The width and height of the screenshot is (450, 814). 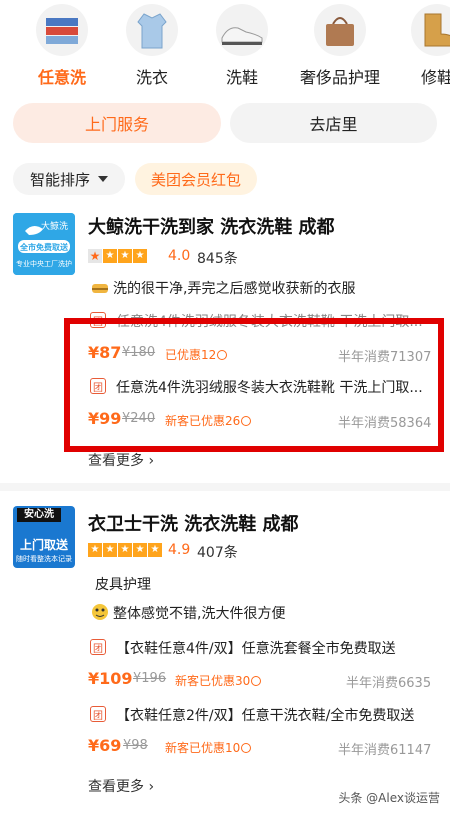 What do you see at coordinates (340, 30) in the screenshot?
I see `handbag-icon` at bounding box center [340, 30].